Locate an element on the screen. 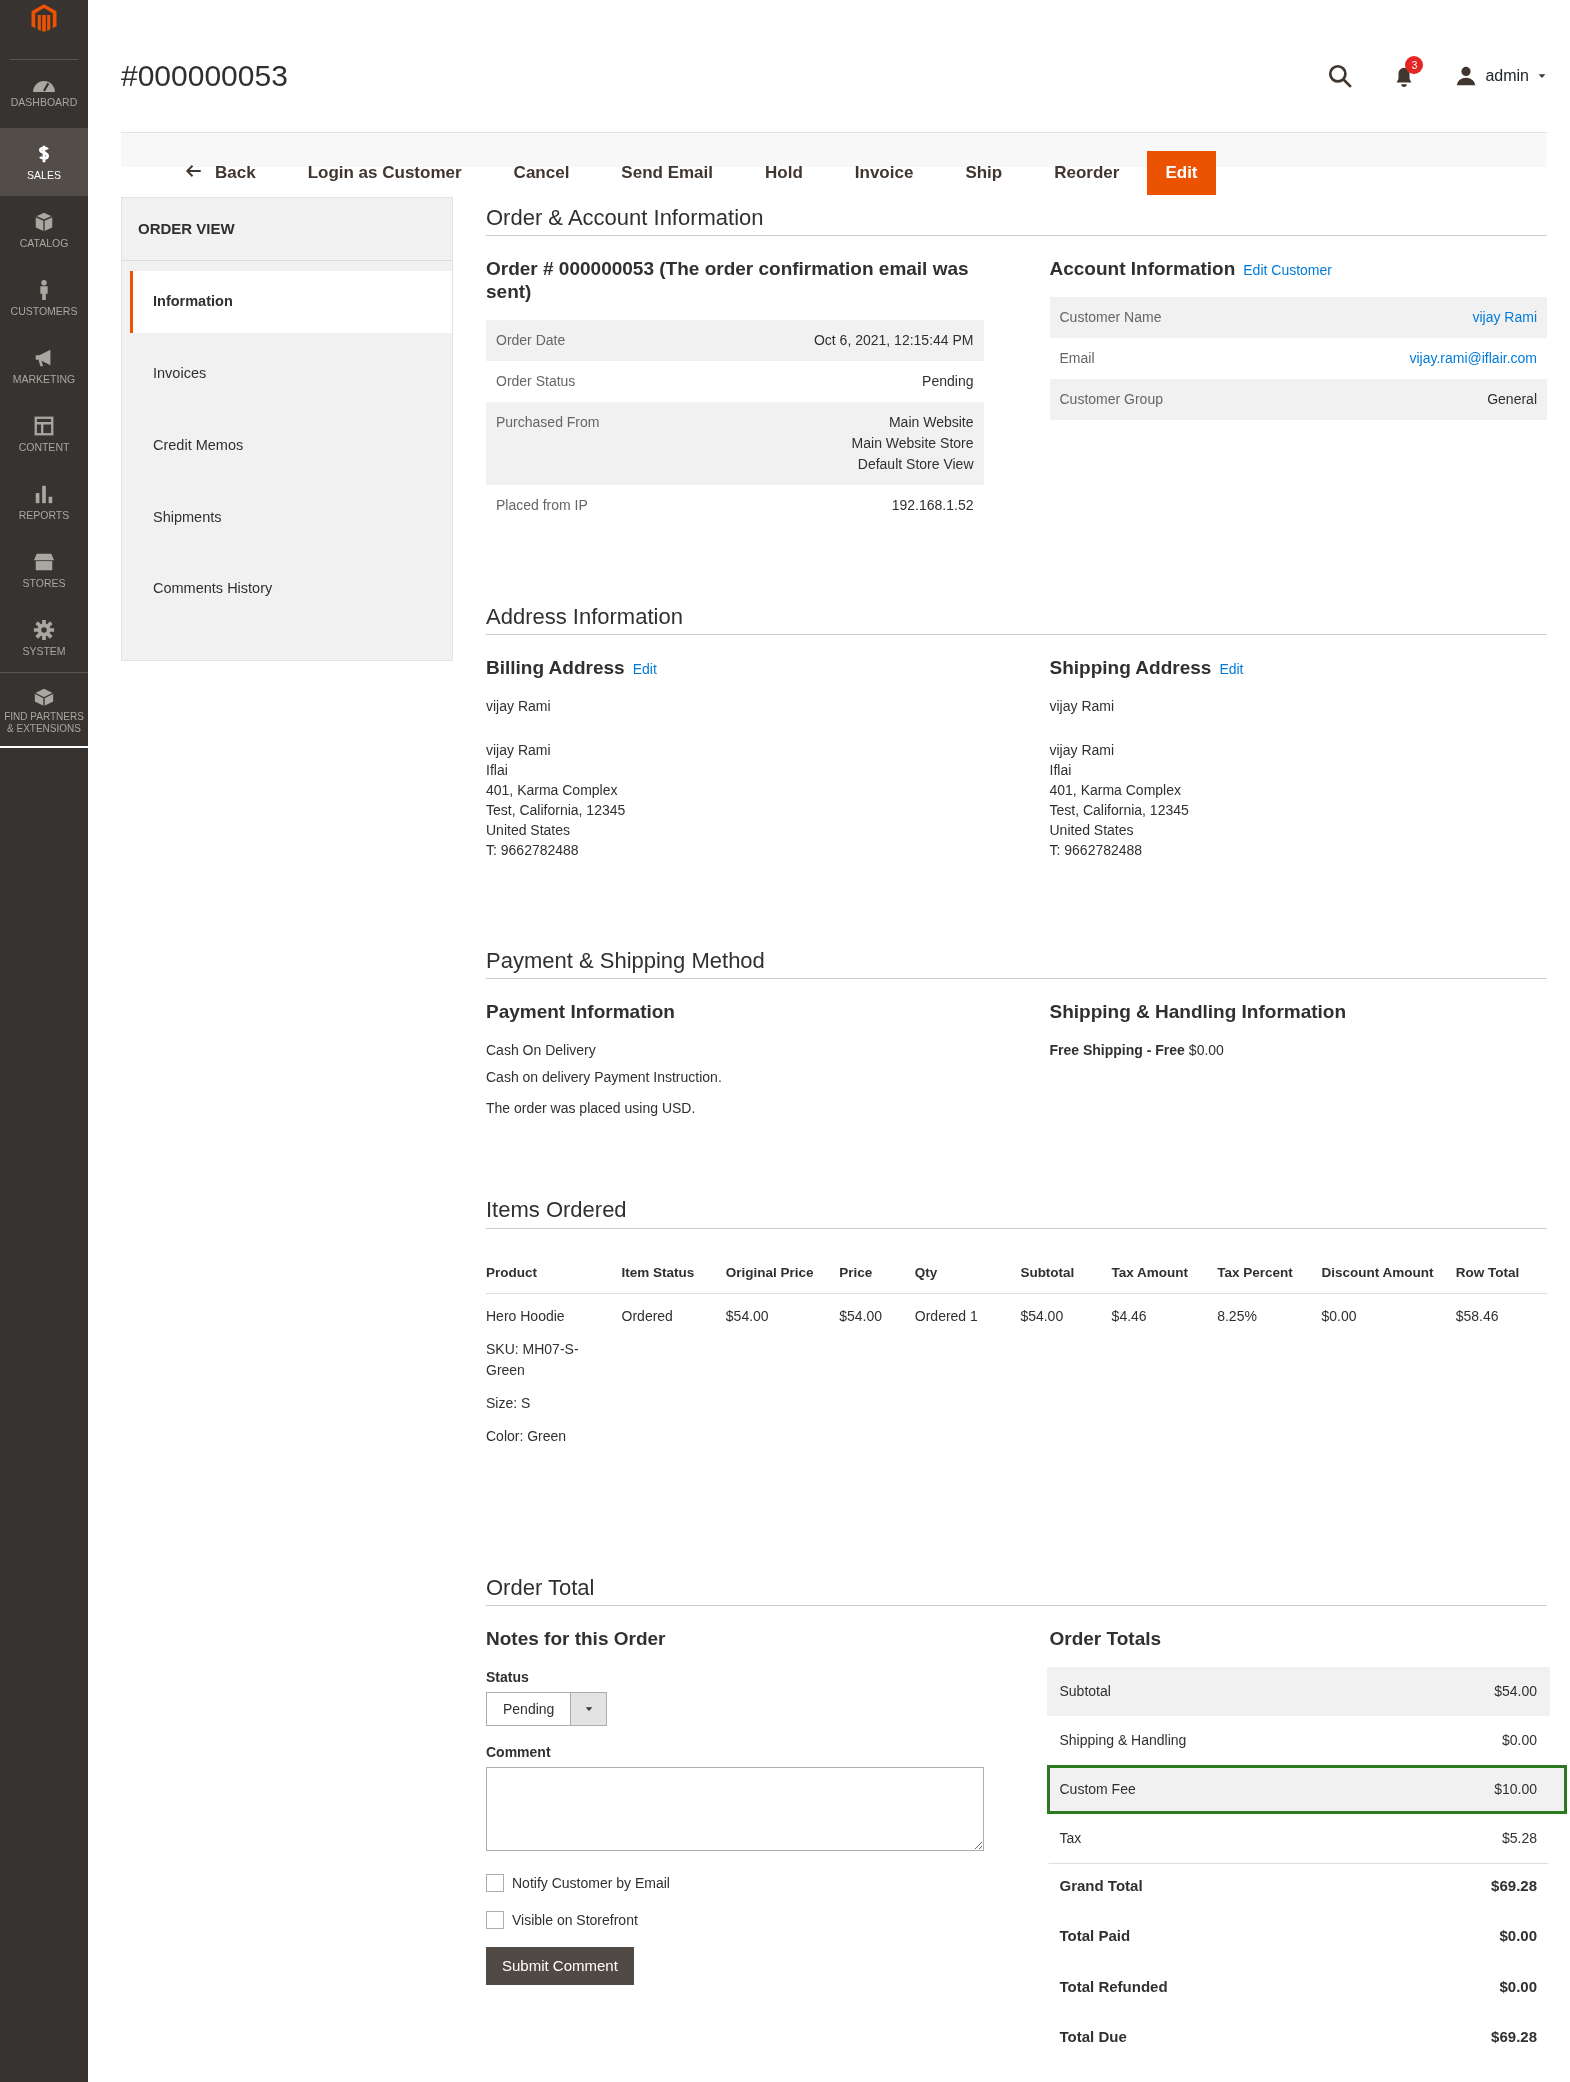 The width and height of the screenshot is (1570, 2082). box-icon is located at coordinates (44, 221).